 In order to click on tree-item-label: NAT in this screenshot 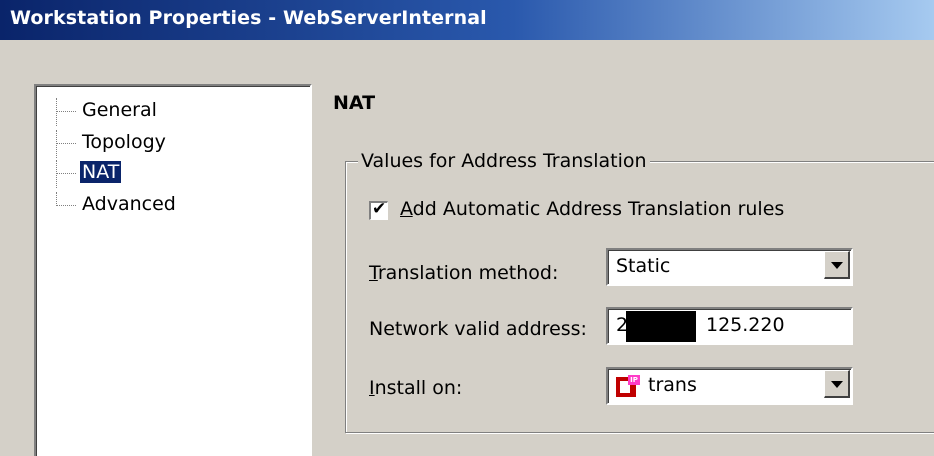, I will do `click(101, 172)`.